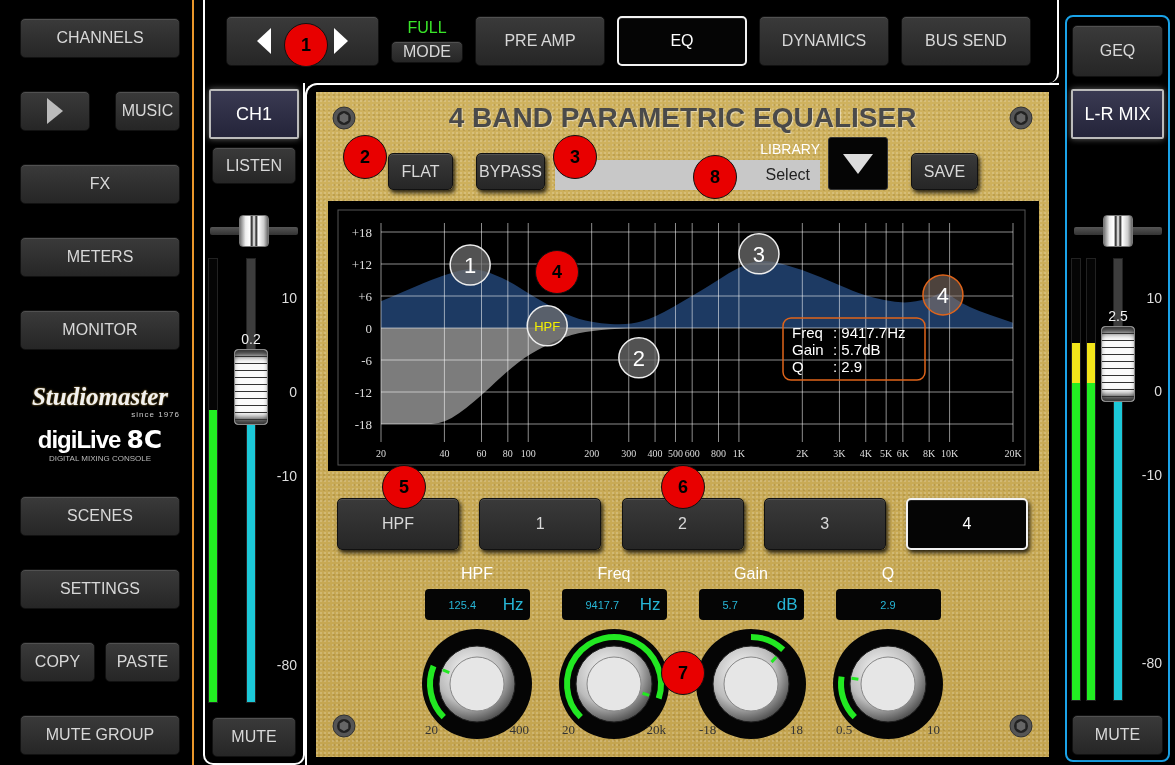 Image resolution: width=1175 pixels, height=765 pixels. Describe the element at coordinates (639, 358) in the screenshot. I see `band-node: 2` at that location.